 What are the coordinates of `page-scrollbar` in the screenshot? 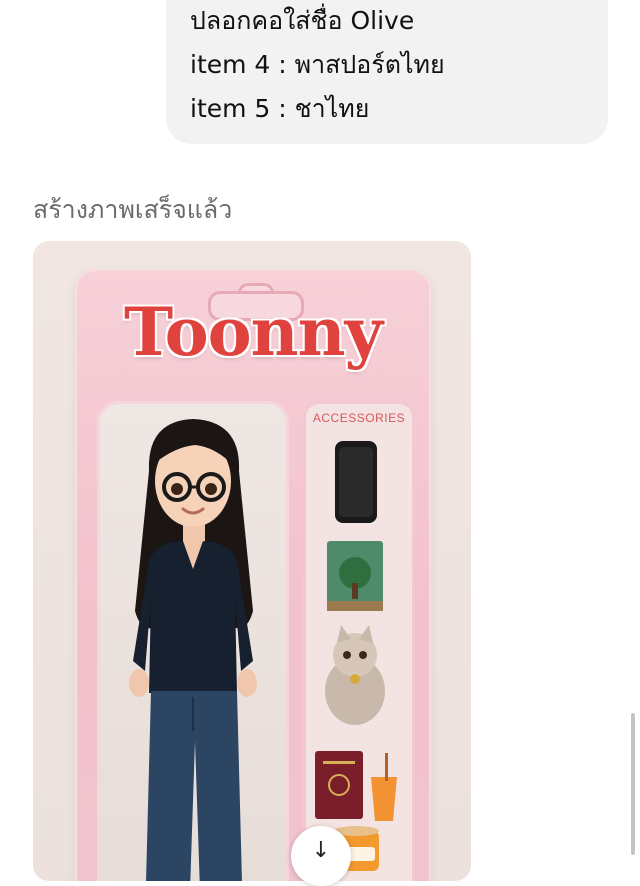 It's located at (633, 784).